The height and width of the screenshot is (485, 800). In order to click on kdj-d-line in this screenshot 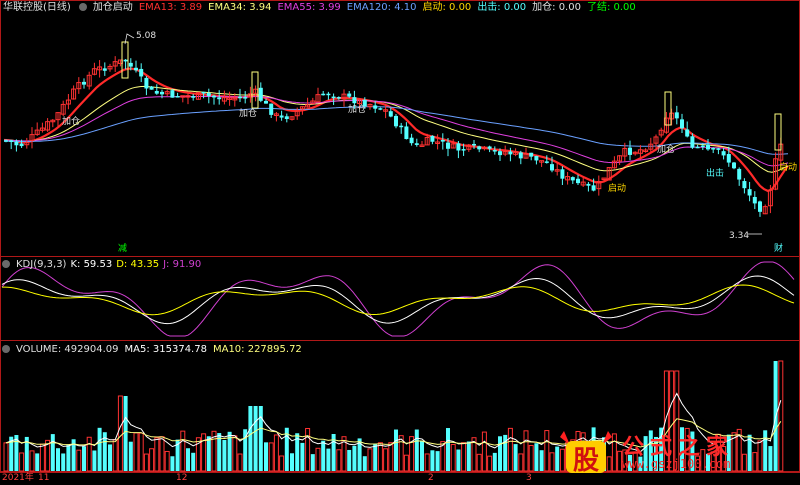, I will do `click(398, 300)`.